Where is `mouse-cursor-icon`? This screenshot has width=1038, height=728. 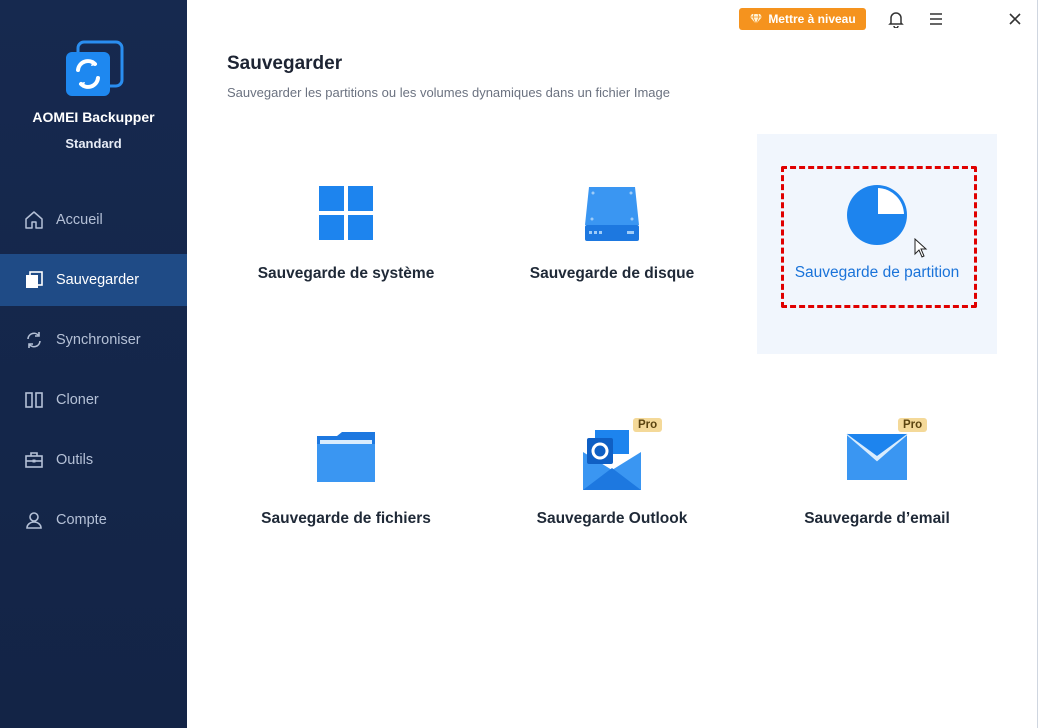 mouse-cursor-icon is located at coordinates (921, 248).